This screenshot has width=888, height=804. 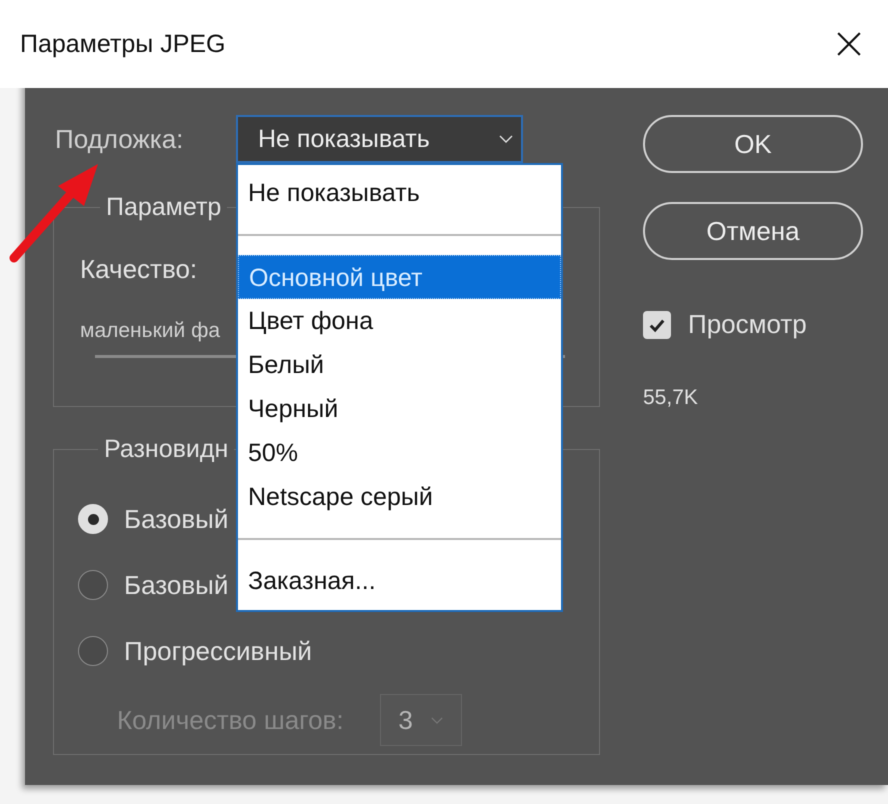 I want to click on file-size: 55,7K, so click(x=670, y=398).